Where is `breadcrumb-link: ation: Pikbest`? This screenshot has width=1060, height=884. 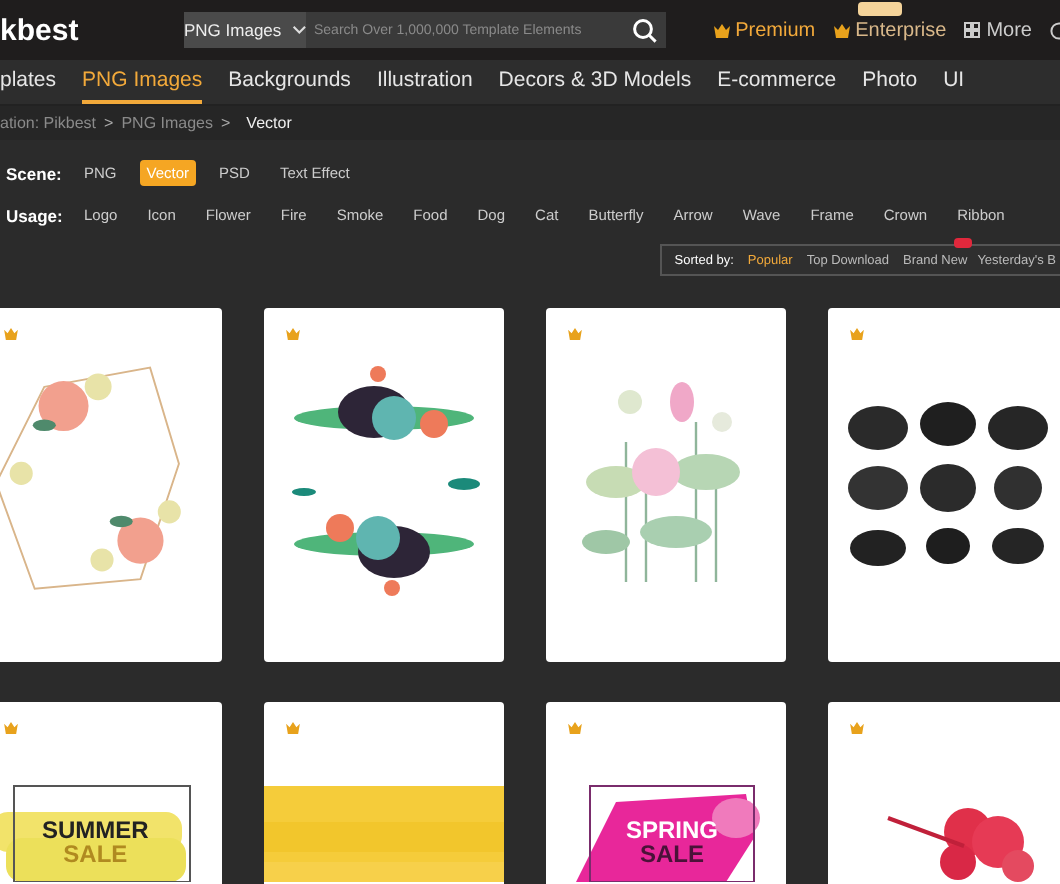 breadcrumb-link: ation: Pikbest is located at coordinates (48, 123).